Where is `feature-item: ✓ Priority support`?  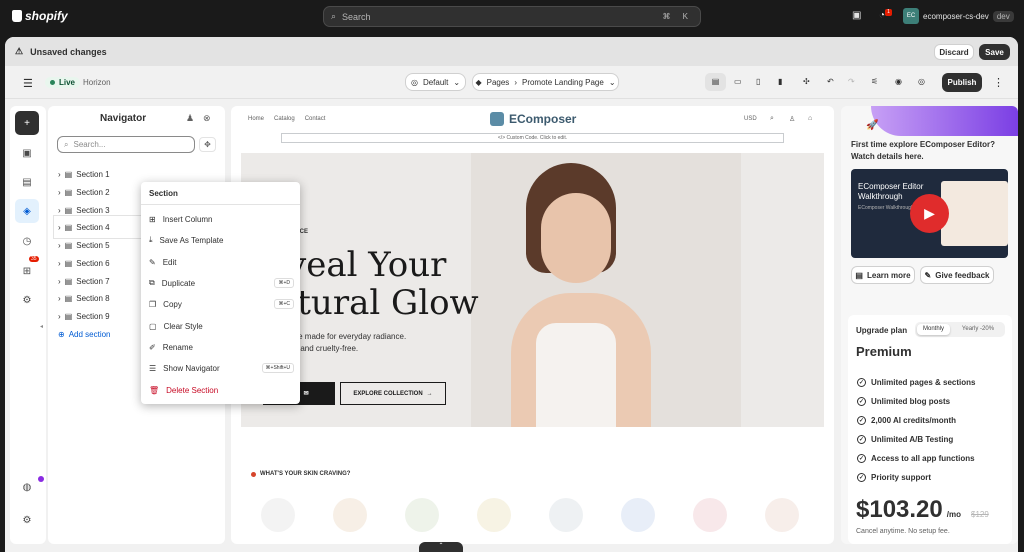 feature-item: ✓ Priority support is located at coordinates (916, 477).